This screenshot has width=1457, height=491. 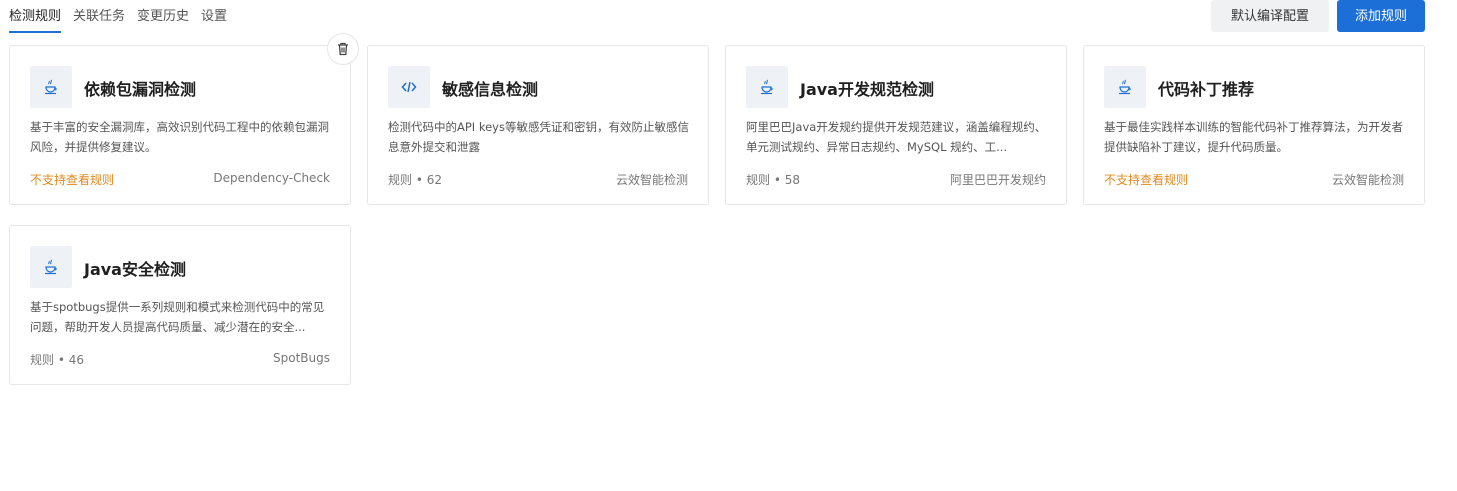 I want to click on card-engine: Dependency-Check, so click(x=271, y=178).